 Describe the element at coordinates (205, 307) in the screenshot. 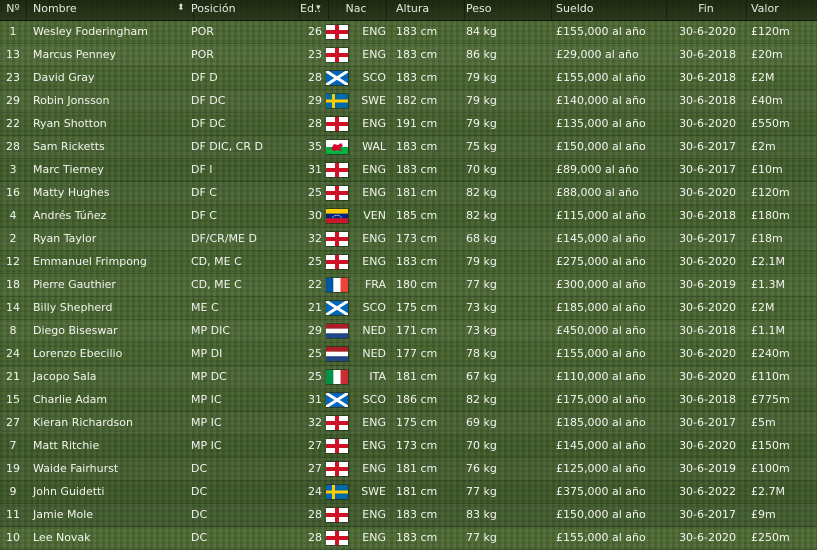

I see `player-position: ME C` at that location.